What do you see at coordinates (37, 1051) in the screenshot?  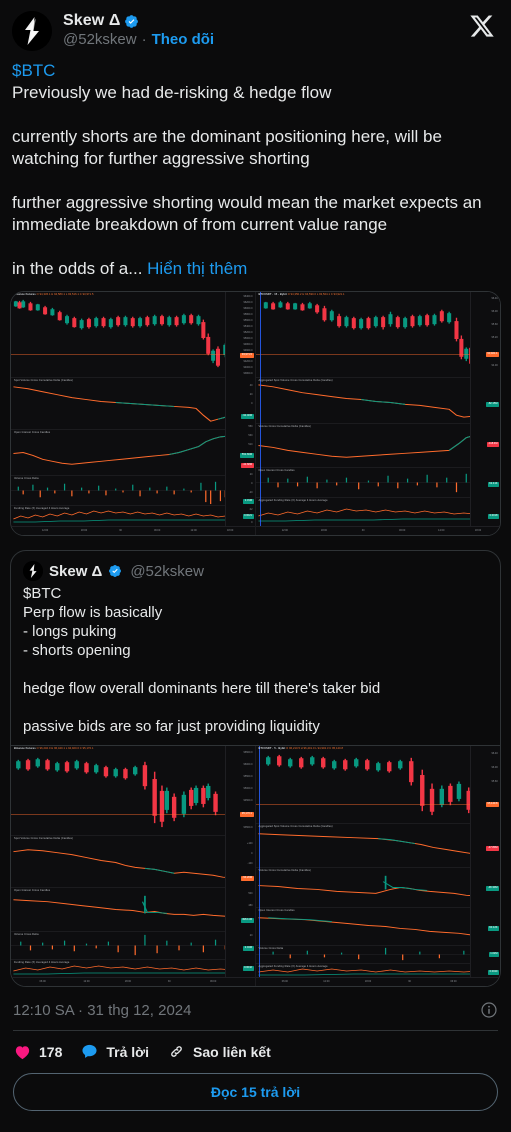 I see `like-button: 178` at bounding box center [37, 1051].